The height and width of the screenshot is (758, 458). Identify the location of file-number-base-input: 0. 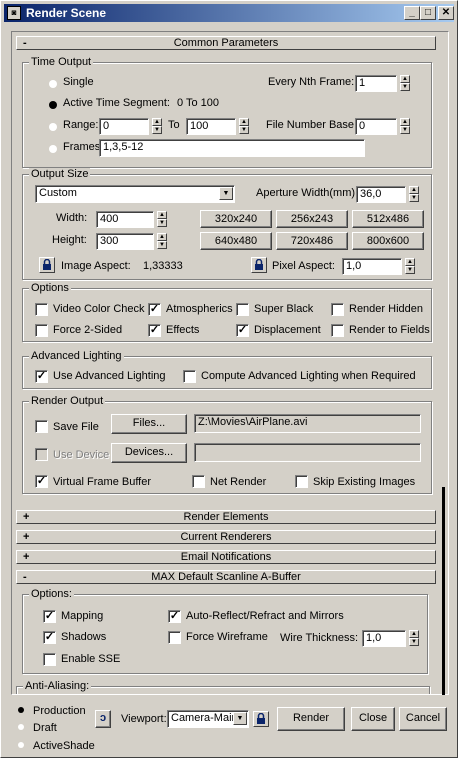
(376, 126).